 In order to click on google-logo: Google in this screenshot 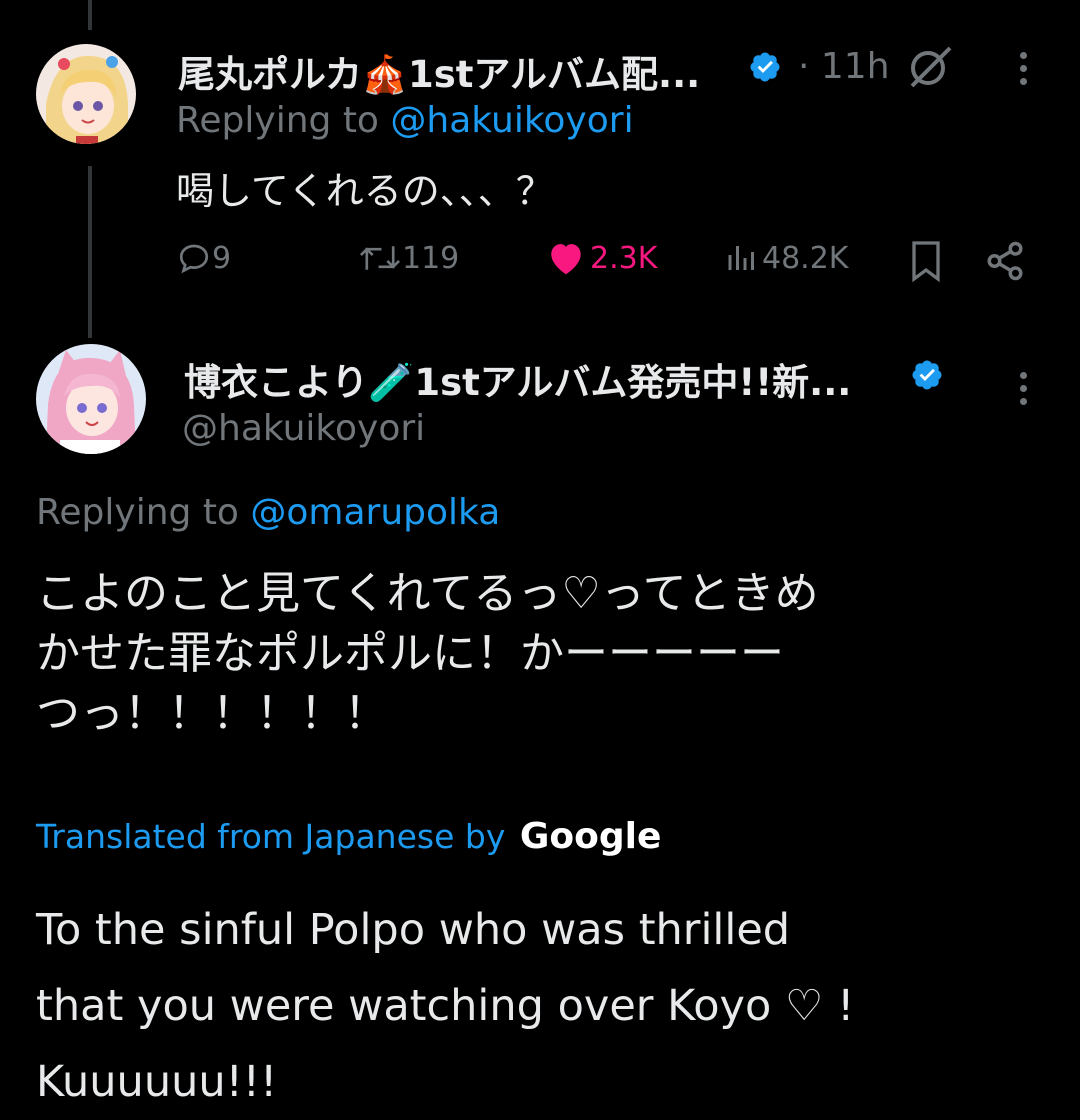, I will do `click(590, 836)`.